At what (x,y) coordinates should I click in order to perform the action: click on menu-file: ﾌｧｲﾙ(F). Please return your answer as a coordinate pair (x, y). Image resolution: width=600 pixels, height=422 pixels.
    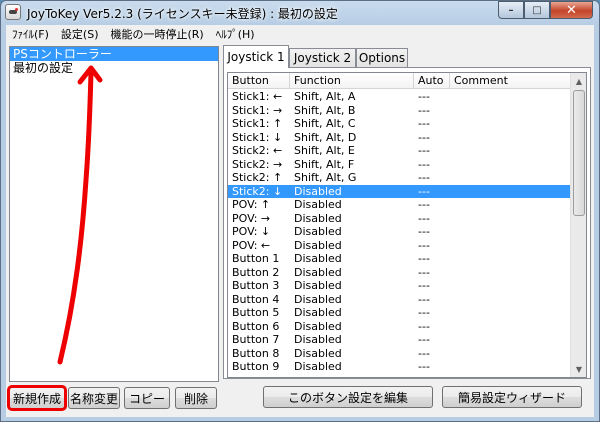
    Looking at the image, I should click on (30, 34).